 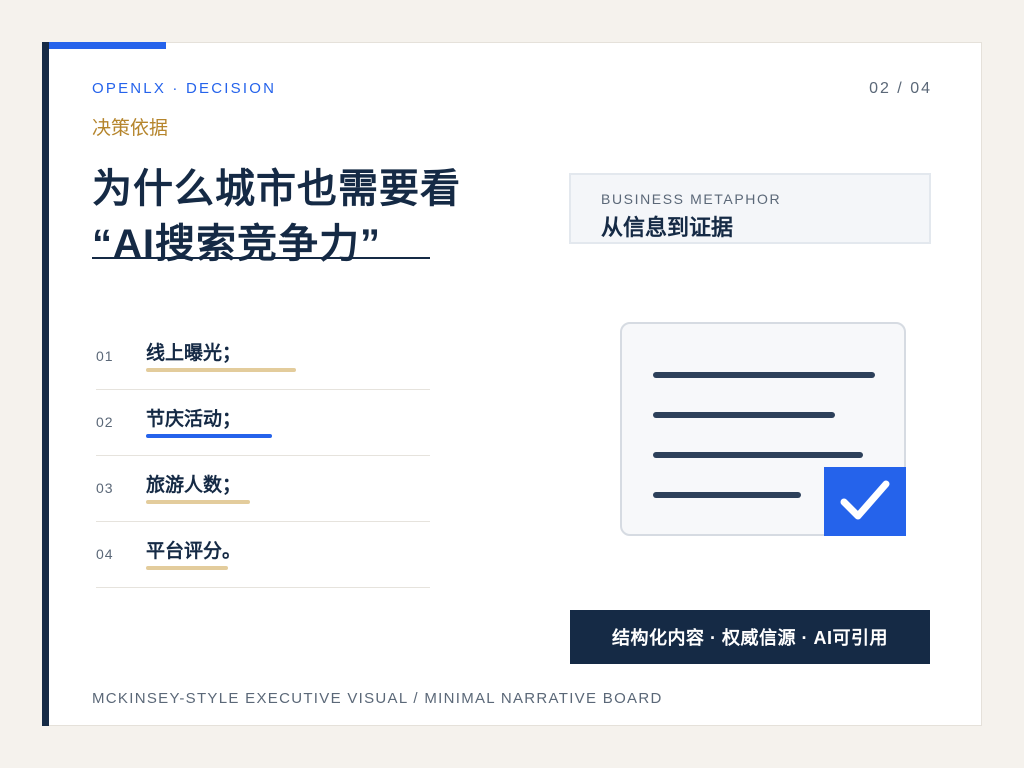 What do you see at coordinates (130, 128) in the screenshot?
I see `section-eyebrow: 决策依据` at bounding box center [130, 128].